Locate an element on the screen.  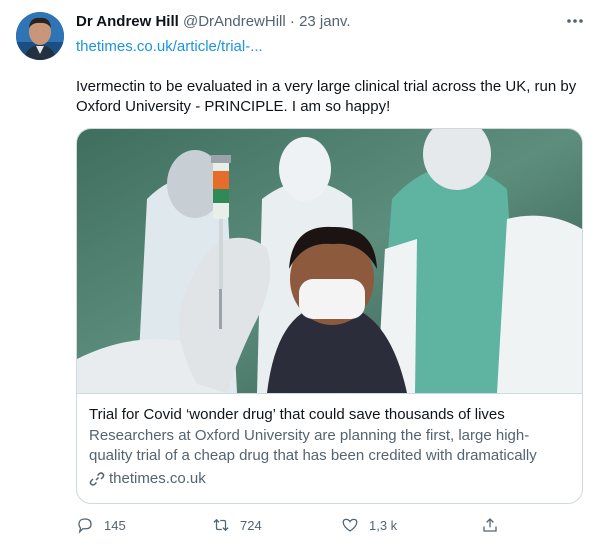
reply-button: 145 is located at coordinates (101, 525).